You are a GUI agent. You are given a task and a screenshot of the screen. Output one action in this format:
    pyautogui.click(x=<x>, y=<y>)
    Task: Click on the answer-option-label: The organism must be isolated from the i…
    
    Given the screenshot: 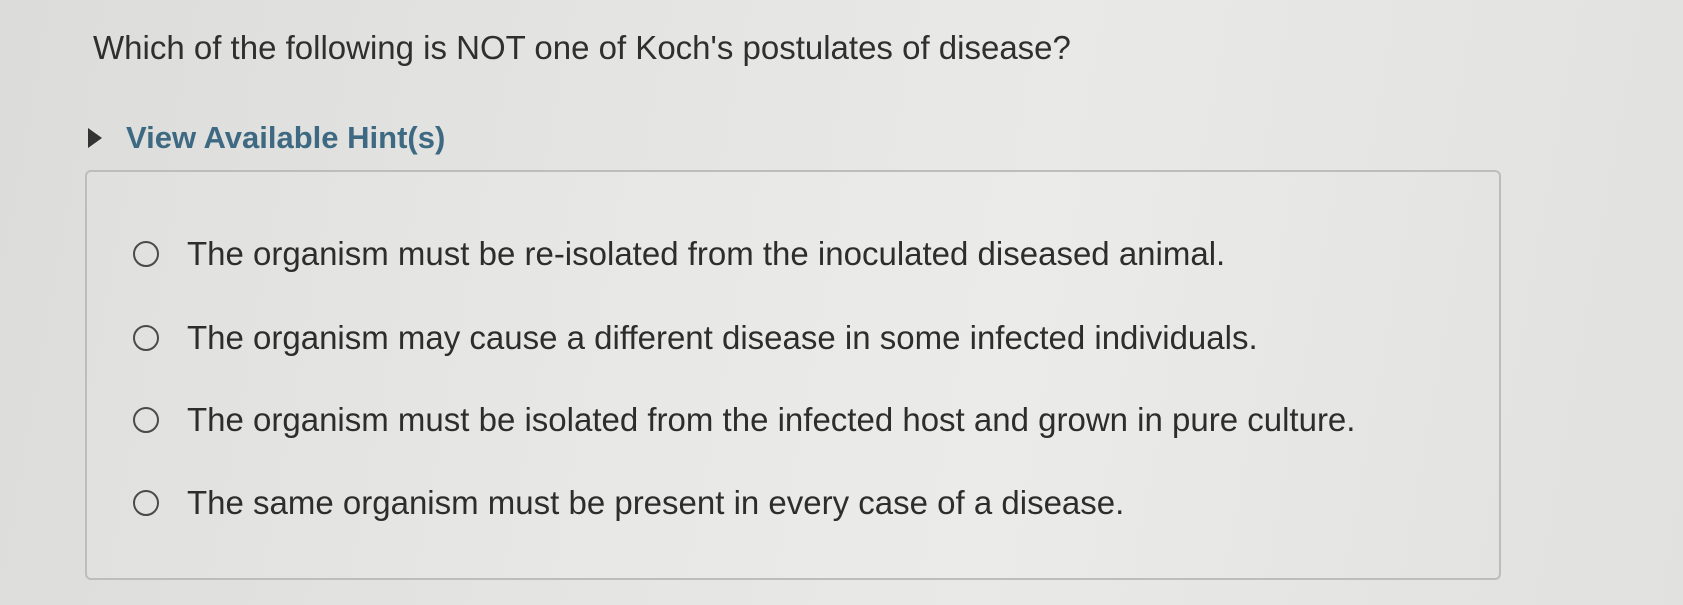 What is the action you would take?
    pyautogui.click(x=771, y=419)
    